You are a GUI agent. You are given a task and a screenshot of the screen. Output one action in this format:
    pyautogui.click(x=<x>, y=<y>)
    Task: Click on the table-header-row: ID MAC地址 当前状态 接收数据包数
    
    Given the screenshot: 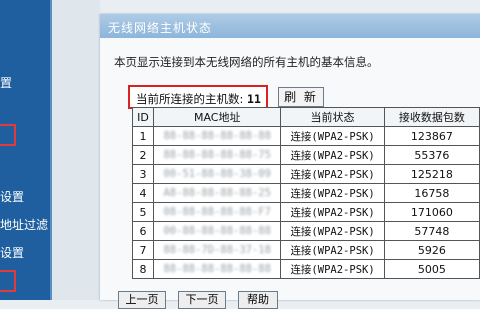 What is the action you would take?
    pyautogui.click(x=305, y=117)
    